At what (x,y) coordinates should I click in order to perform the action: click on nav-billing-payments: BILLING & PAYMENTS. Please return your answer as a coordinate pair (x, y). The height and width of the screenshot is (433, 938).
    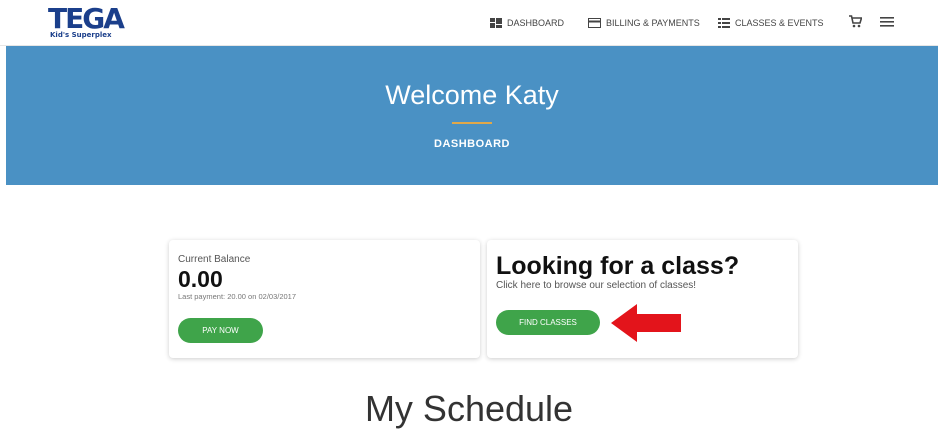
    Looking at the image, I should click on (644, 23).